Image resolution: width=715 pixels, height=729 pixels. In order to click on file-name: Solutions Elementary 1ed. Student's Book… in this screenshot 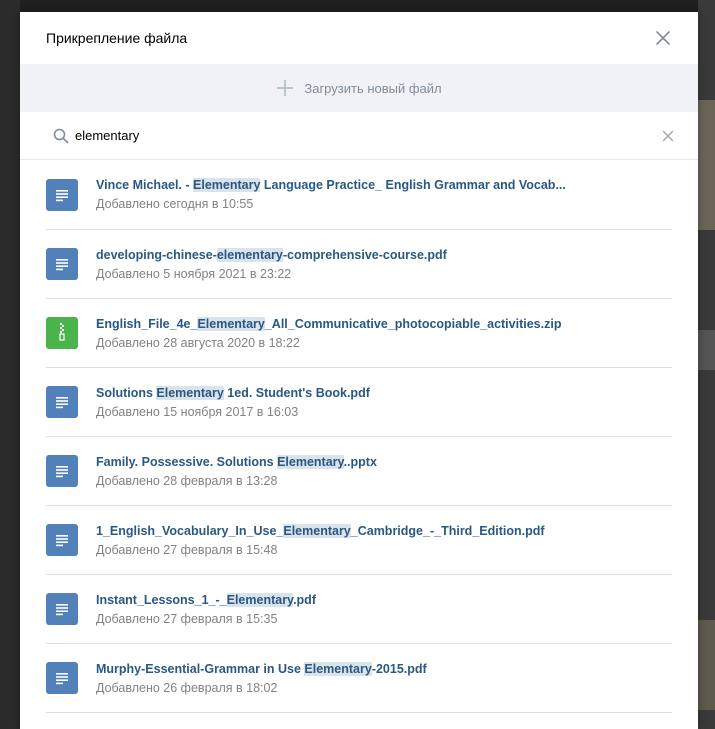, I will do `click(233, 392)`.